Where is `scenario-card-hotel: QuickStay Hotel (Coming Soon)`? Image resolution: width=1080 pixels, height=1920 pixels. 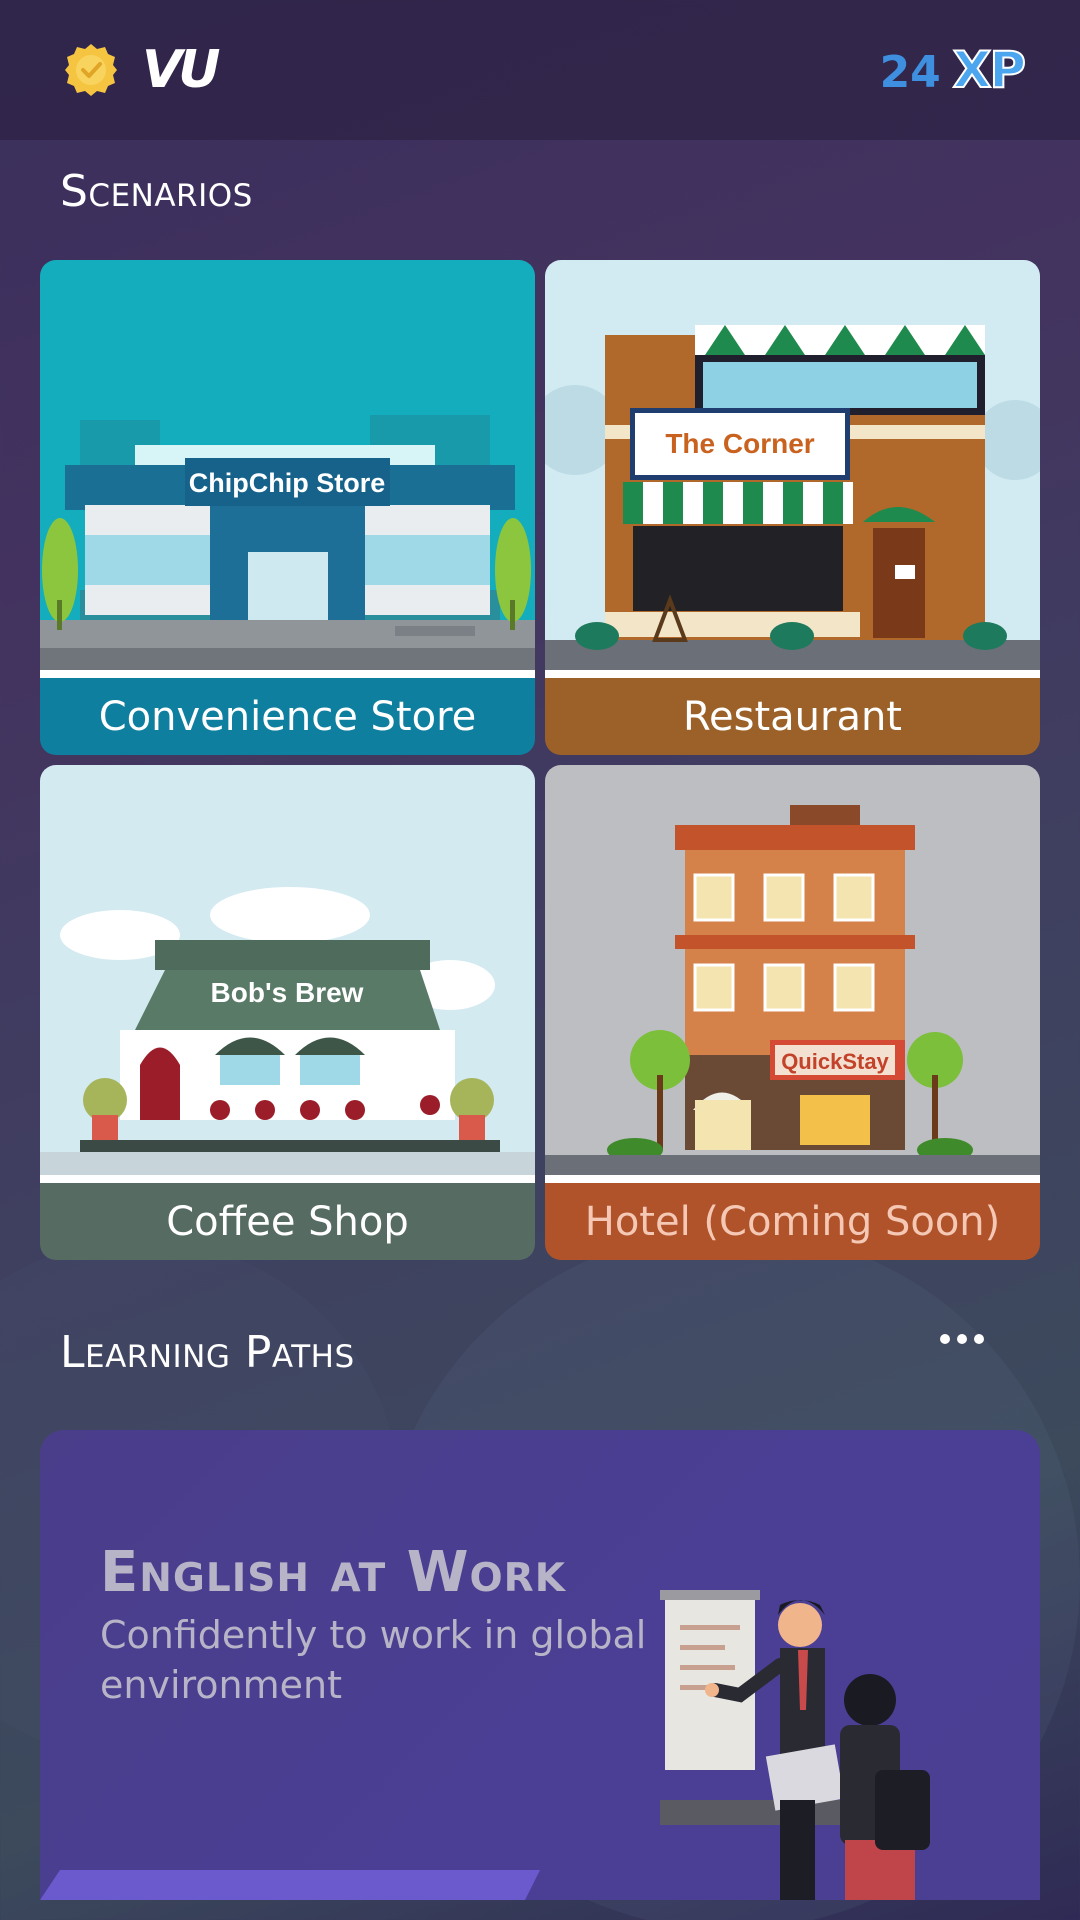
scenario-card-hotel: QuickStay Hotel (Coming Soon) is located at coordinates (792, 1012).